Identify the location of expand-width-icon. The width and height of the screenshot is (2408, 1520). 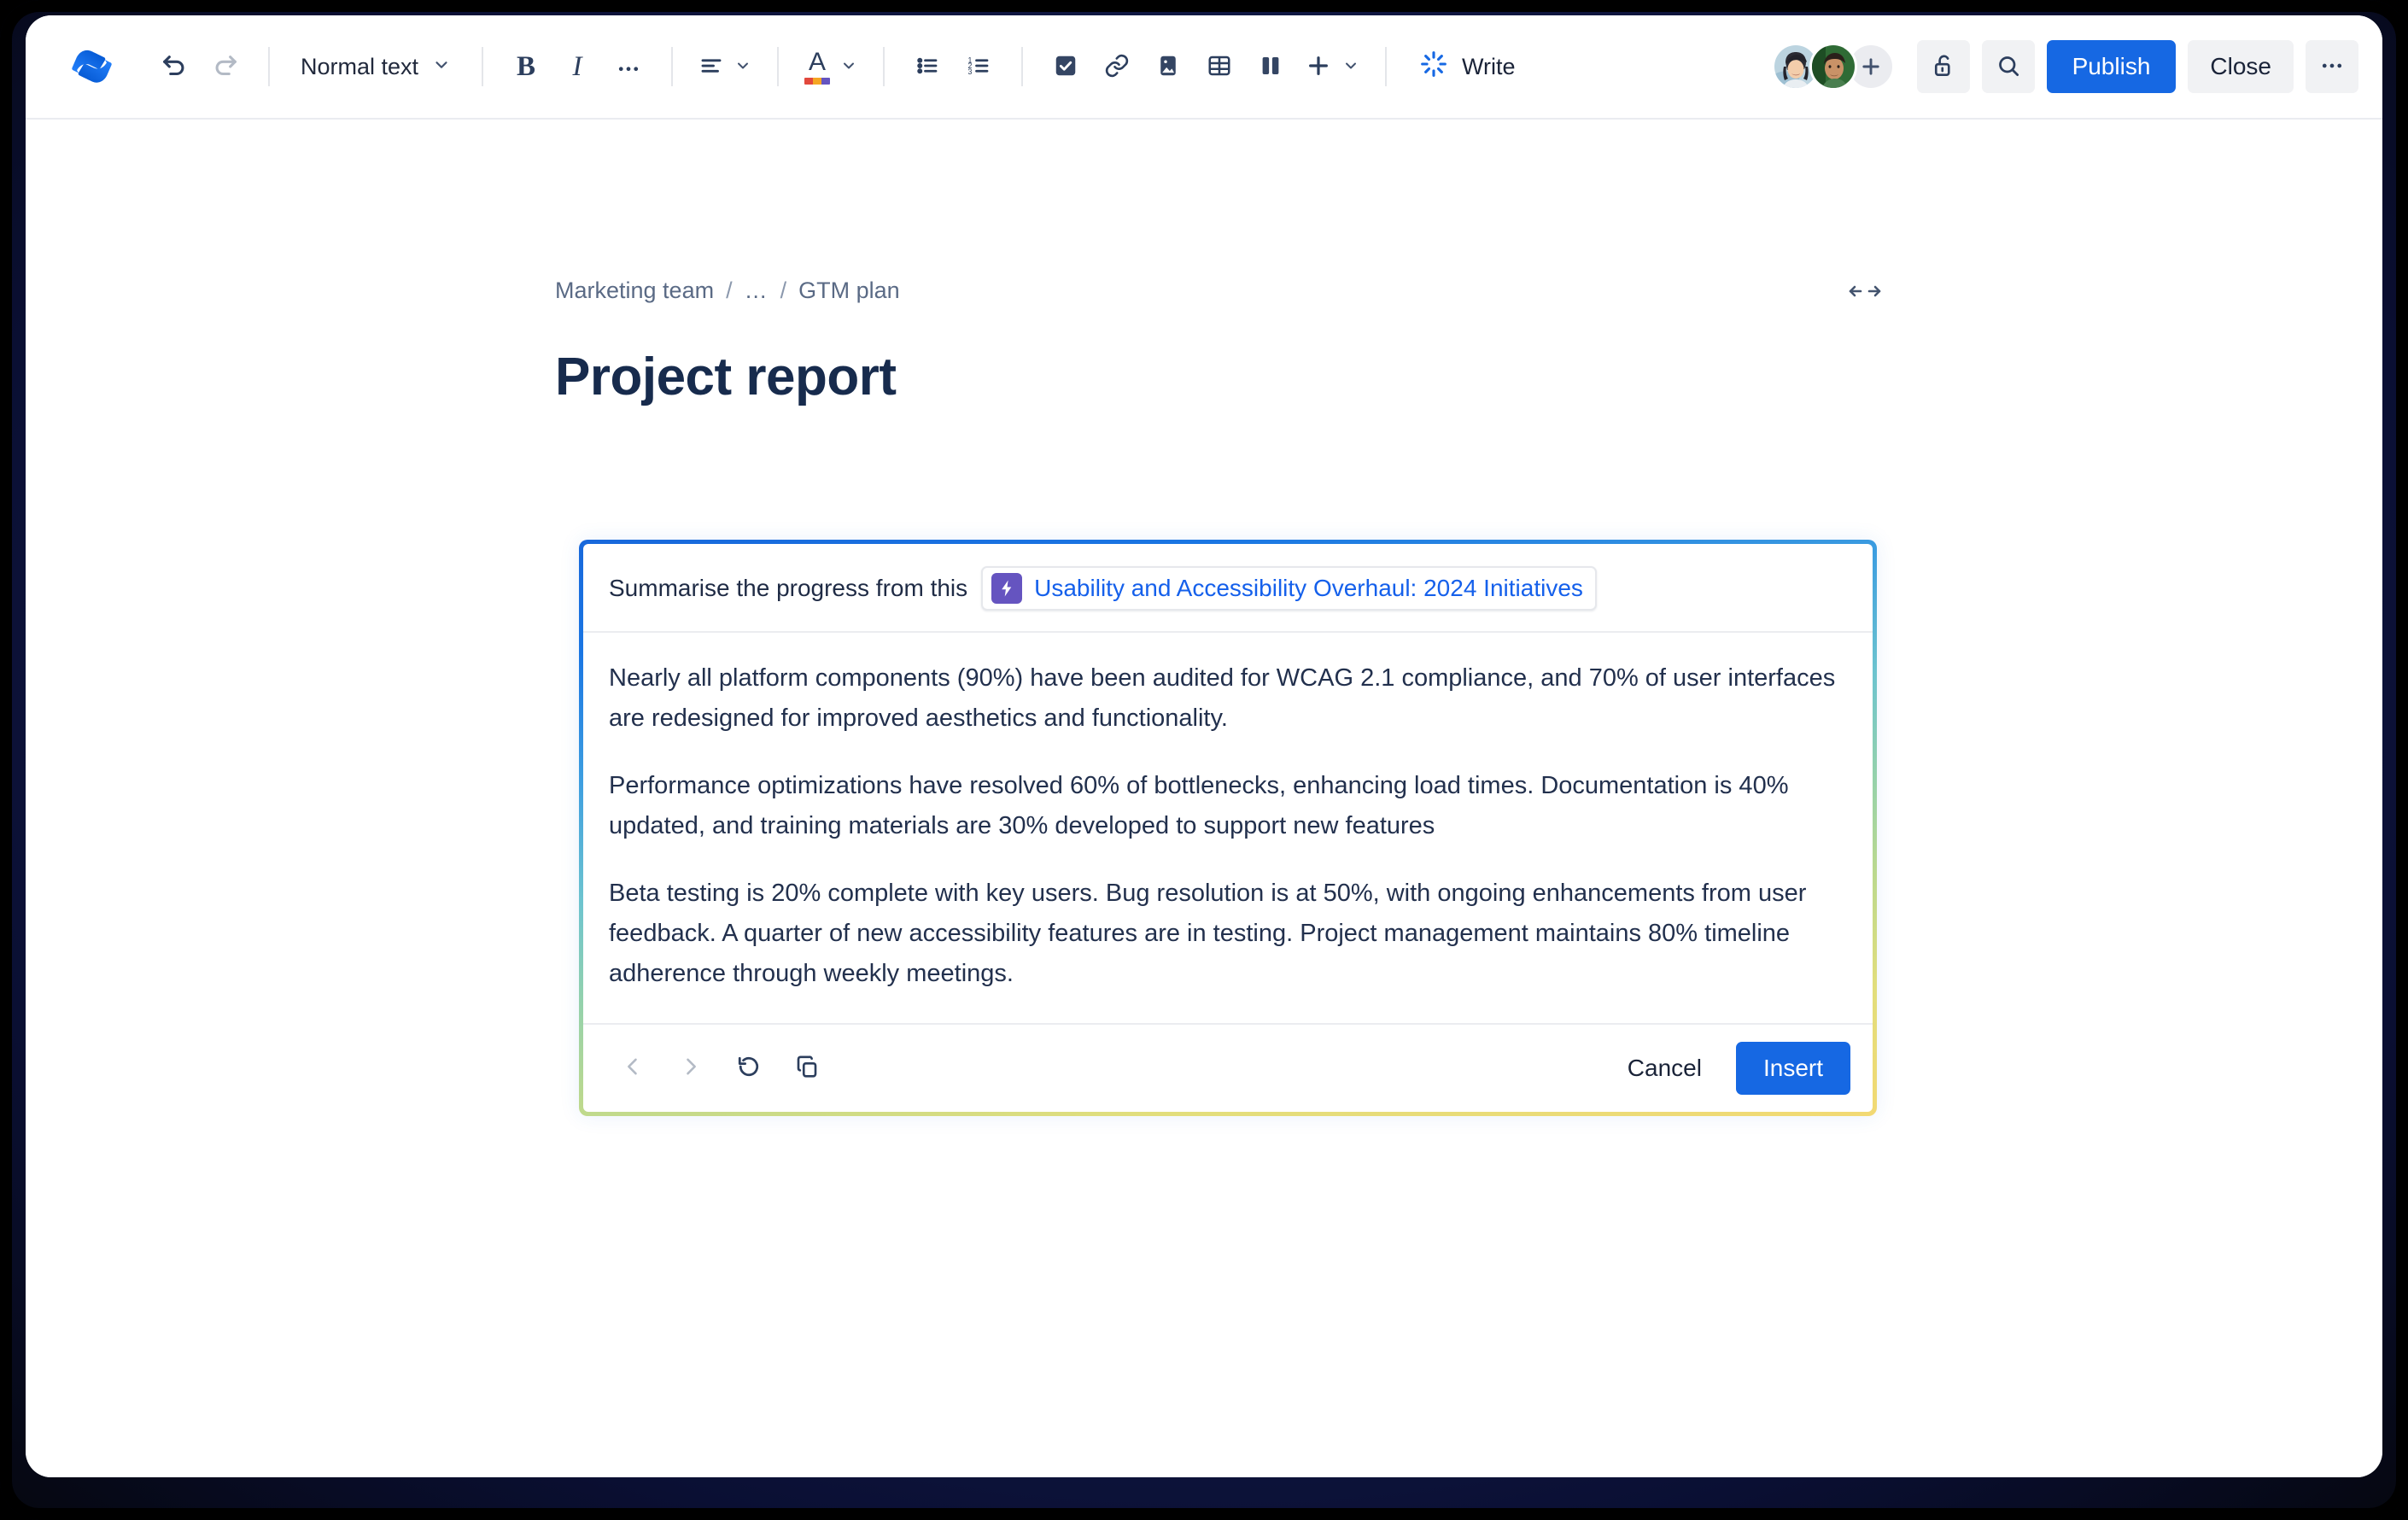
(1865, 292).